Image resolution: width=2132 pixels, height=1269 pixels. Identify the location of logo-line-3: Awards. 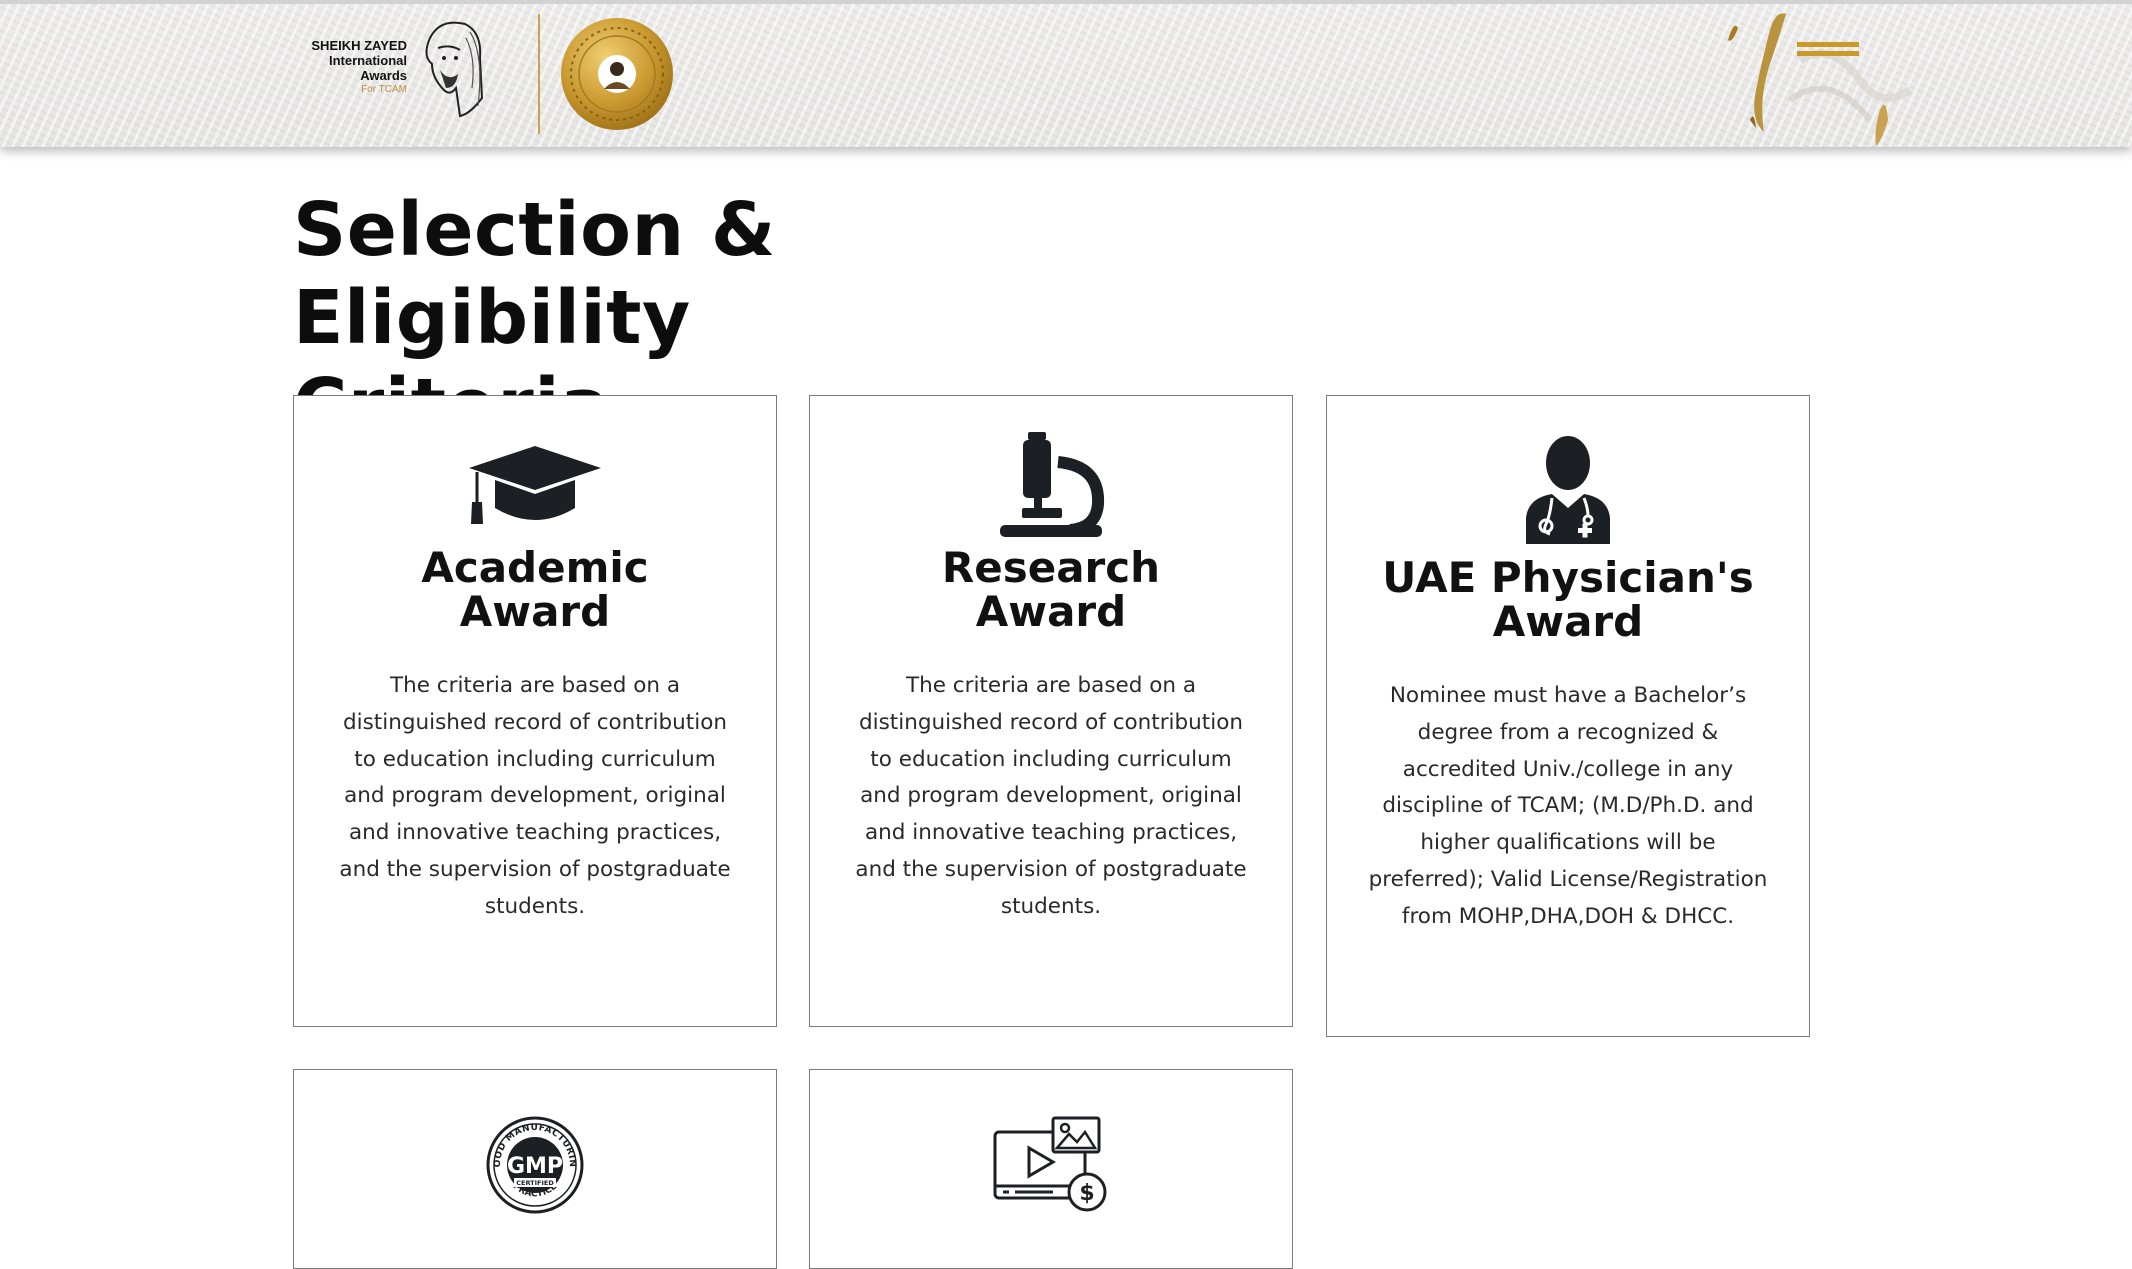
(383, 75).